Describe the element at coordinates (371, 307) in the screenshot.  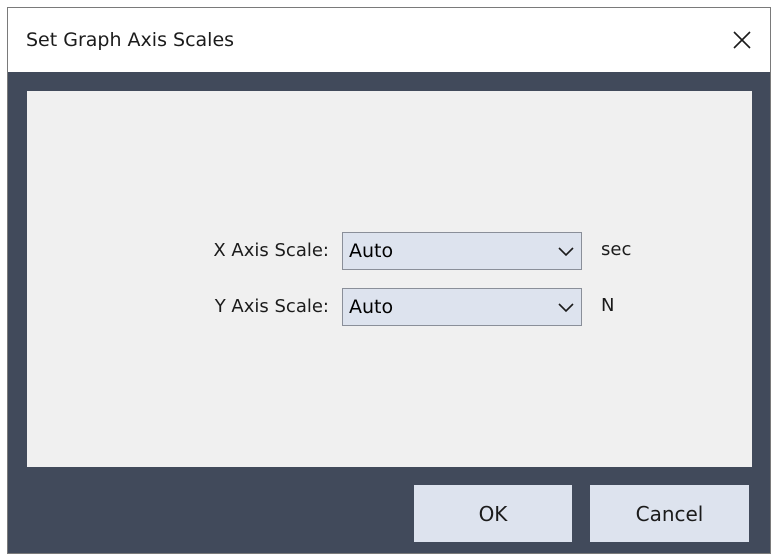
I see `y-axis-scale-value: Auto` at that location.